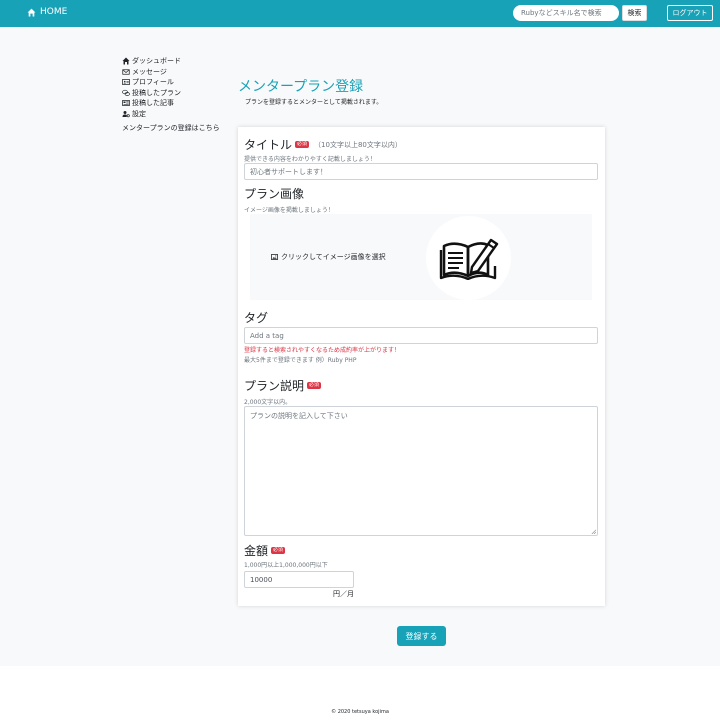 Image resolution: width=720 pixels, height=723 pixels. I want to click on id-card-icon, so click(126, 82).